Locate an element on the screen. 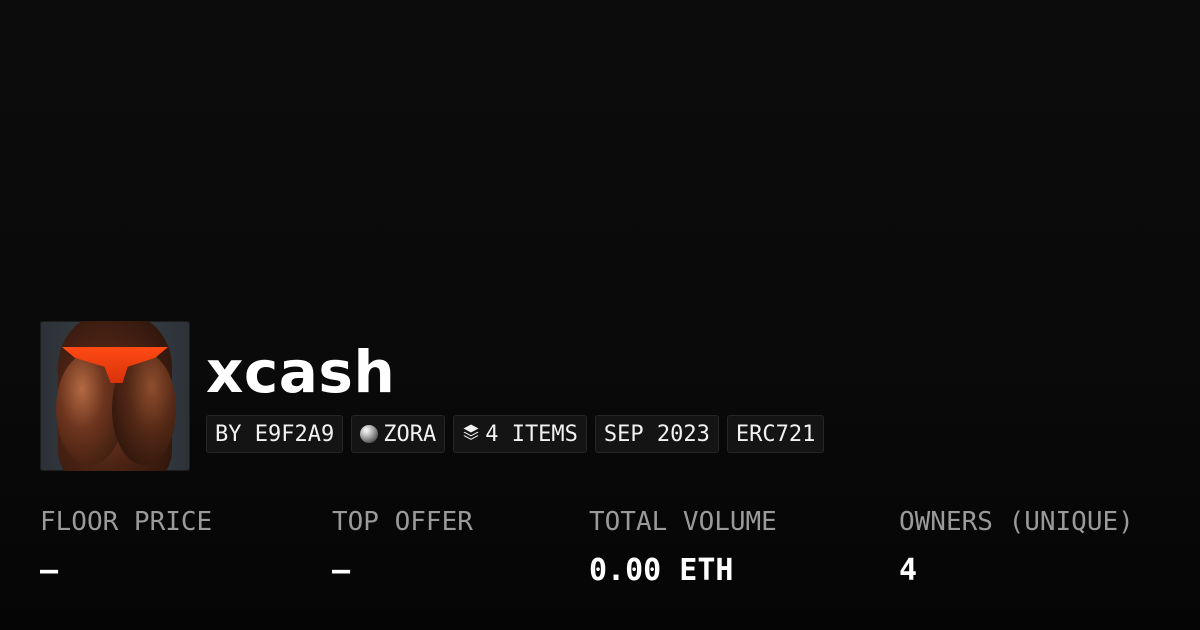  items-label: 4 ITEMS is located at coordinates (531, 434).